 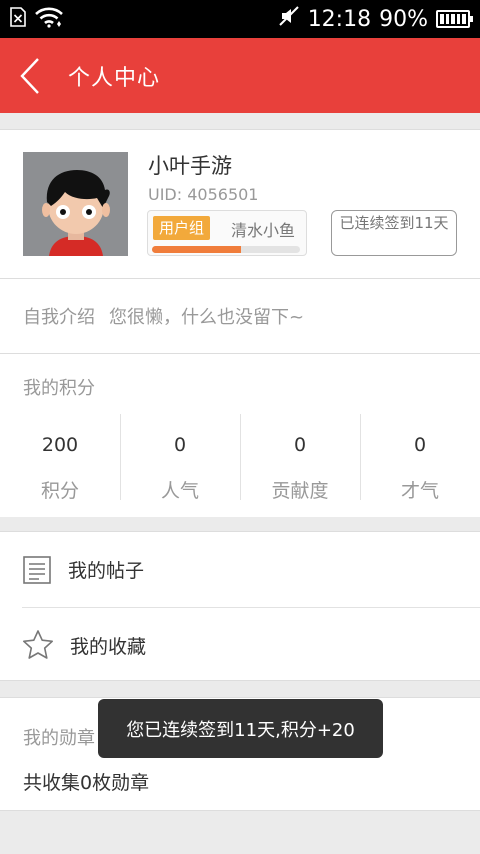 I want to click on wifi-icon, so click(x=49, y=19).